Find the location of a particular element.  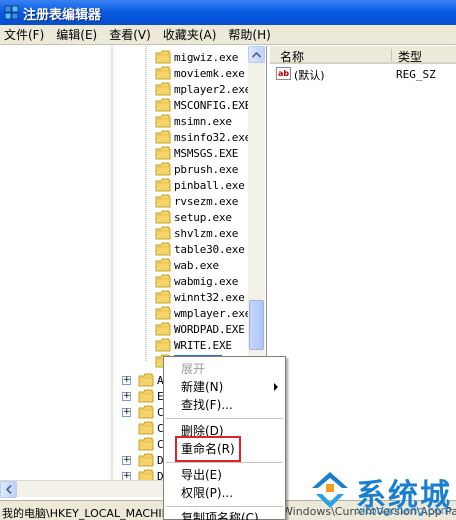

tree-item: shvlzm.exe is located at coordinates (196, 233).